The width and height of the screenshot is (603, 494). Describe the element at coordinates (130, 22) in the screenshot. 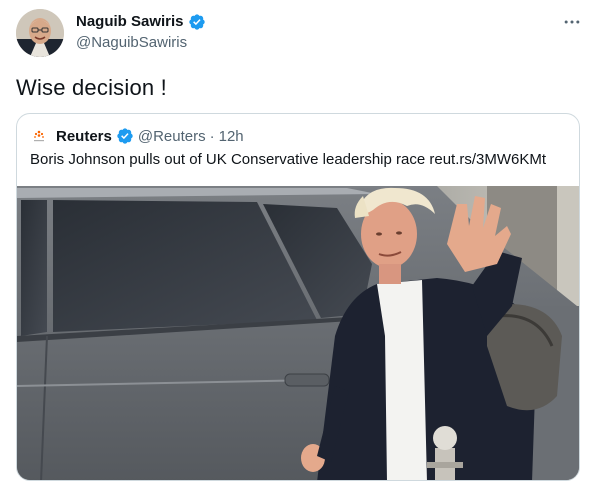

I see `author-name-text: Naguib Sawiris` at that location.